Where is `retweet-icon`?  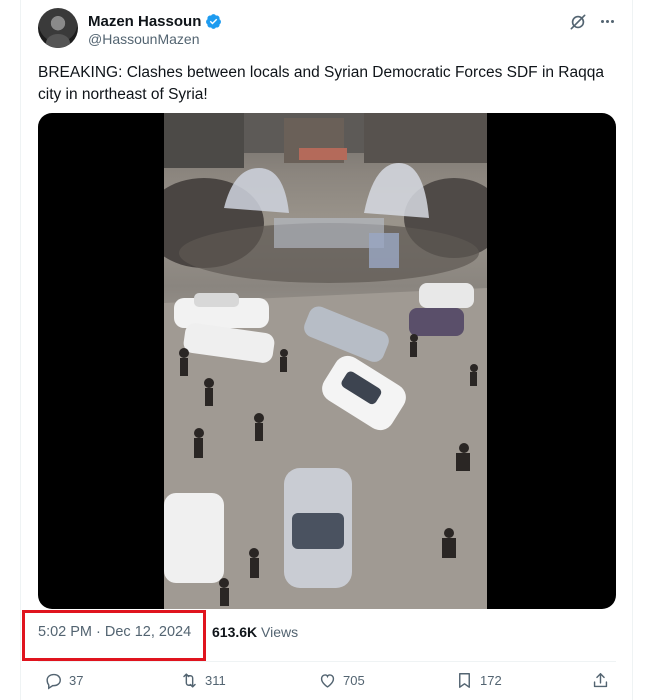 retweet-icon is located at coordinates (189, 680).